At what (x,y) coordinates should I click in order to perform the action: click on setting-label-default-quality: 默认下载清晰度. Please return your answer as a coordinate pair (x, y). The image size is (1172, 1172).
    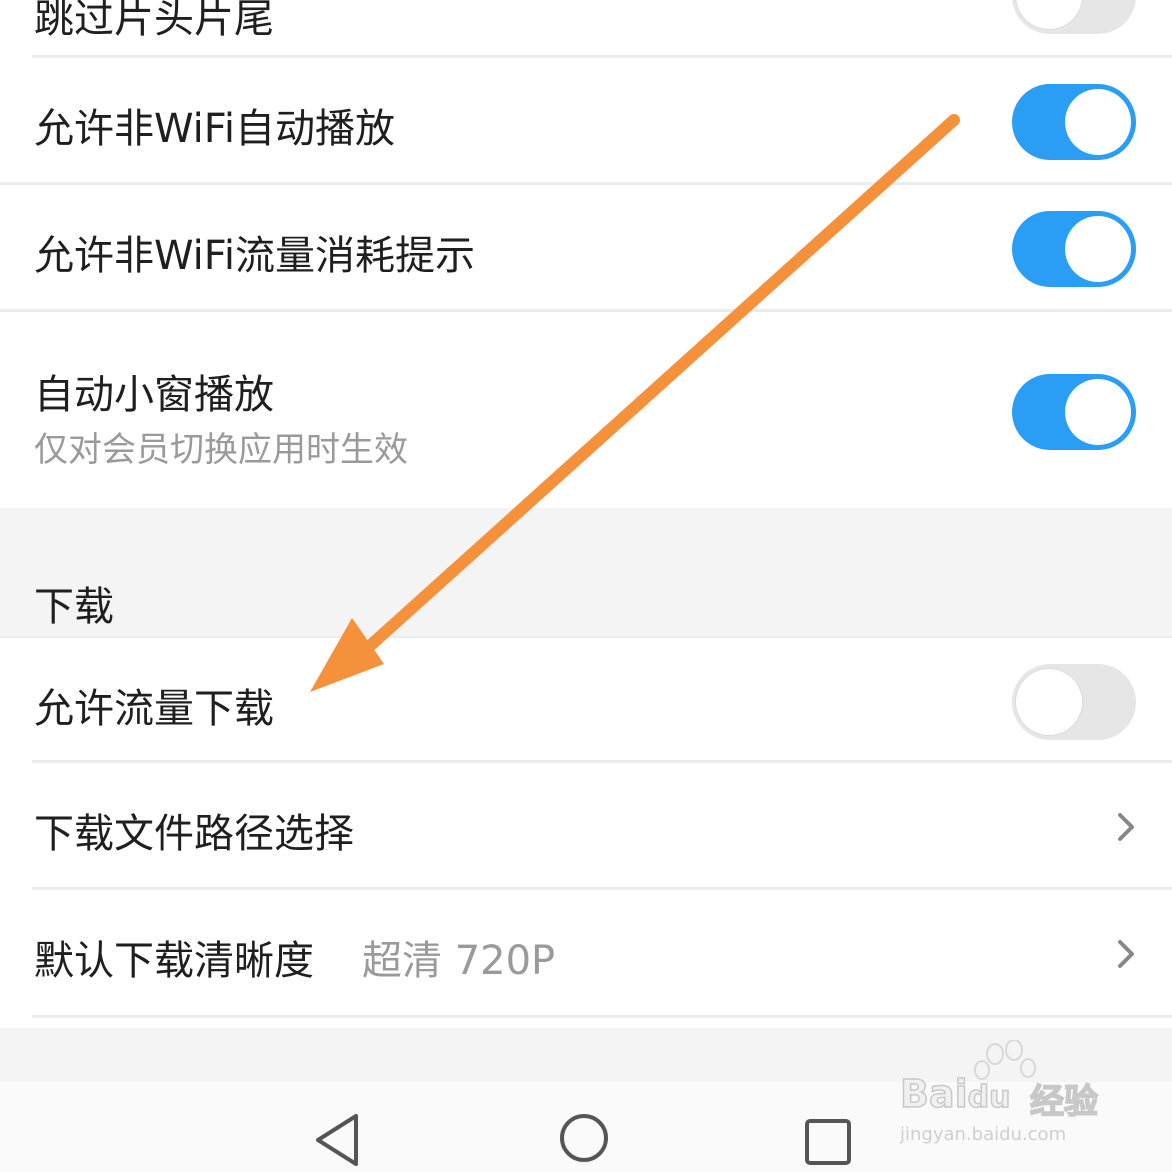
    Looking at the image, I should click on (174, 961).